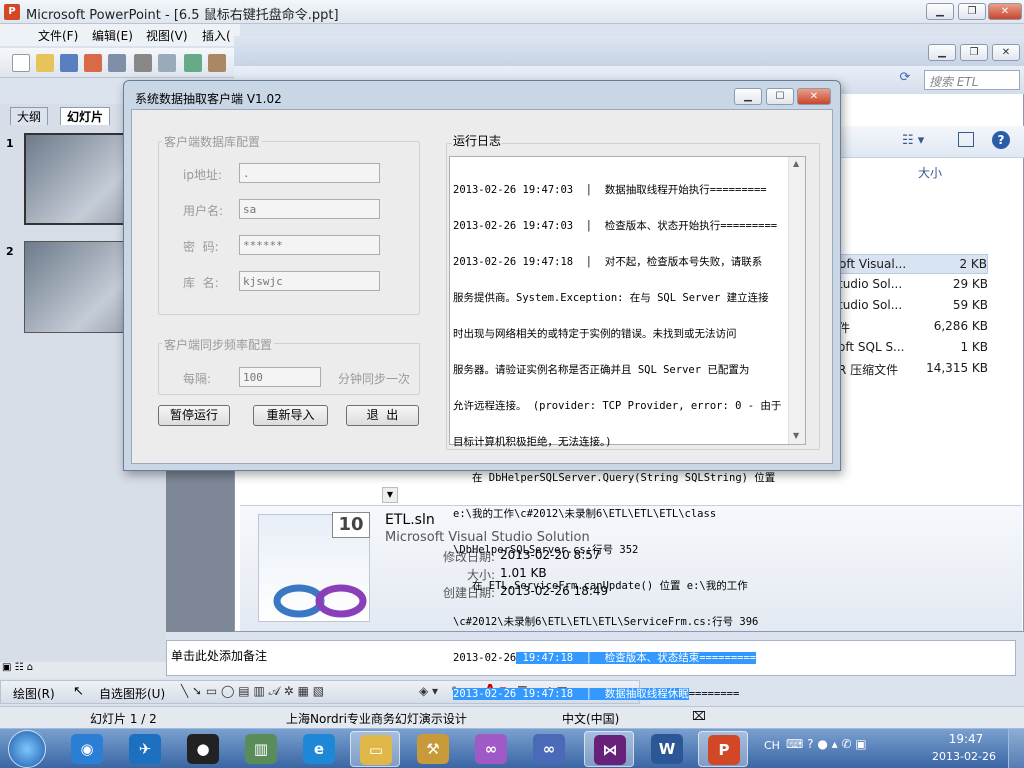 Image resolution: width=1024 pixels, height=768 pixels. What do you see at coordinates (913, 306) in the screenshot?
I see `file-row: tudio Sol... 59 KB` at bounding box center [913, 306].